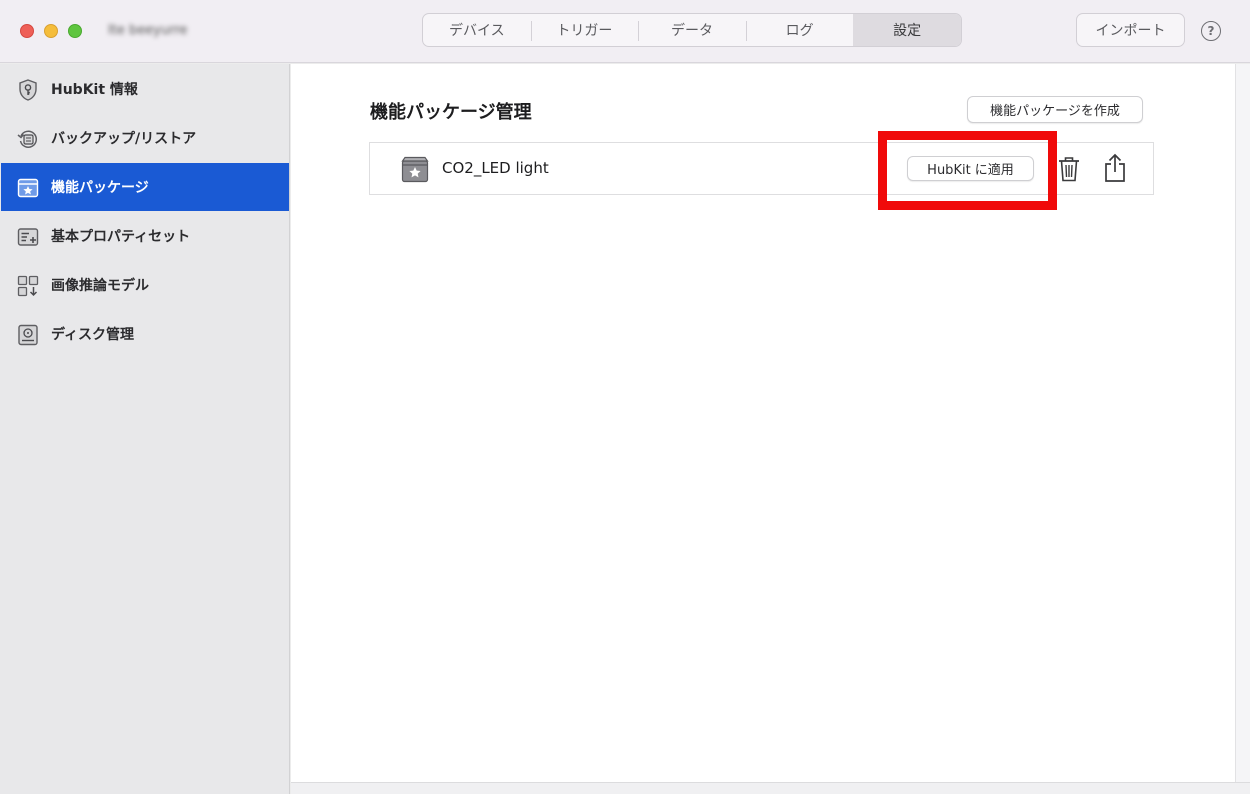  I want to click on share-icon, so click(1115, 168).